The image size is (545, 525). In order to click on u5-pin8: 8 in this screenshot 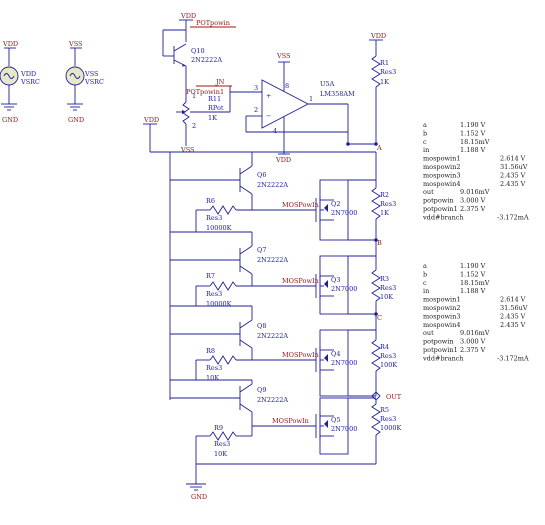, I will do `click(287, 86)`.